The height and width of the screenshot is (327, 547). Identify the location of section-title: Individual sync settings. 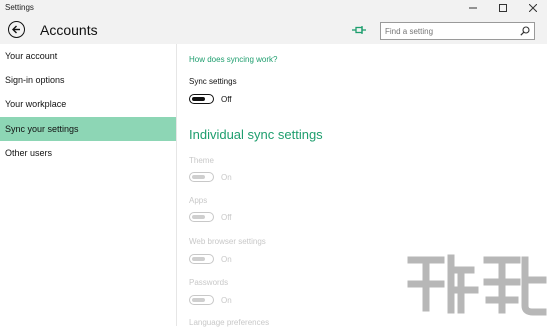
(256, 134).